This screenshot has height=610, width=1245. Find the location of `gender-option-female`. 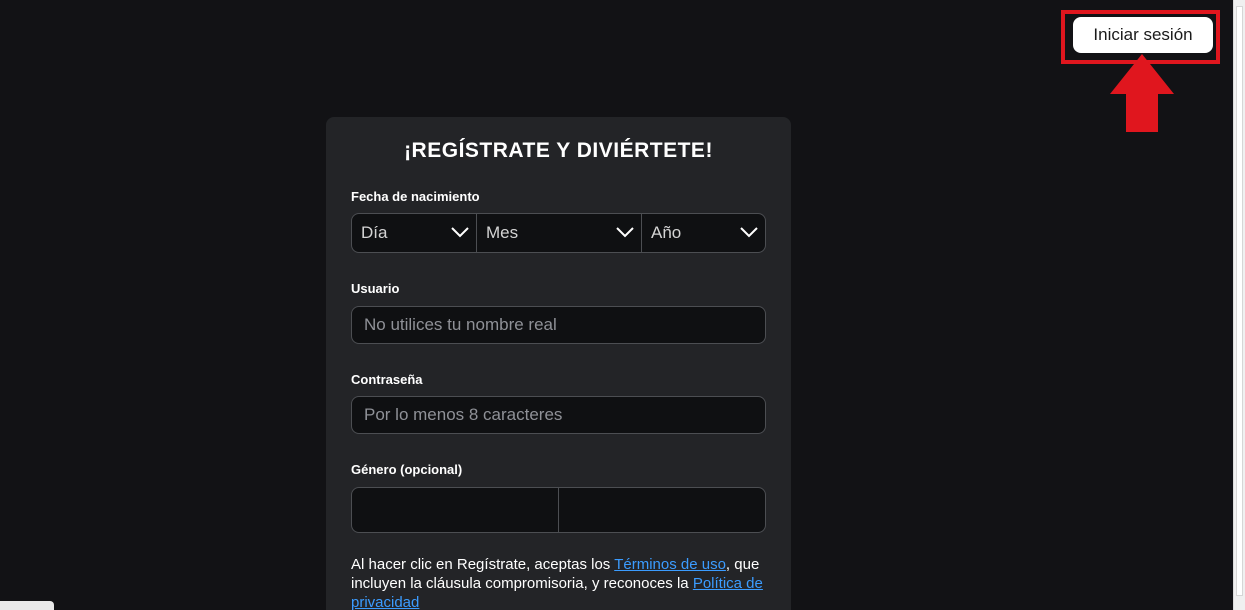

gender-option-female is located at coordinates (455, 510).